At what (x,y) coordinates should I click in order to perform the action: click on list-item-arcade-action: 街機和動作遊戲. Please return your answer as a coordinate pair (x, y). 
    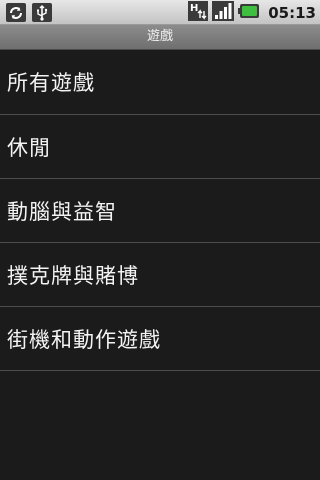
    Looking at the image, I should click on (160, 339).